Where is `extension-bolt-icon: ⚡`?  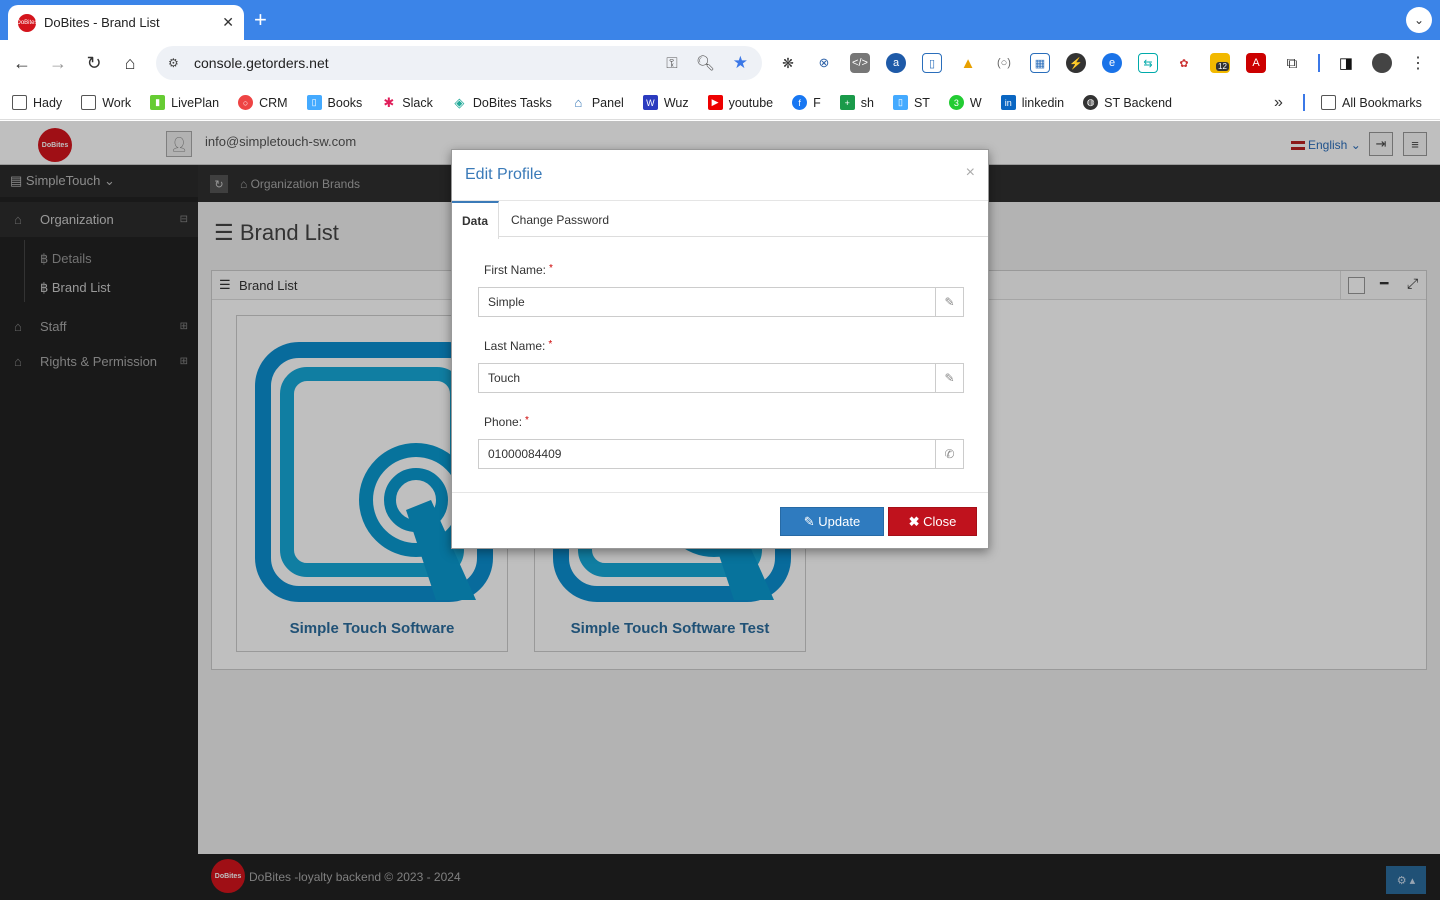
extension-bolt-icon: ⚡ is located at coordinates (1076, 63).